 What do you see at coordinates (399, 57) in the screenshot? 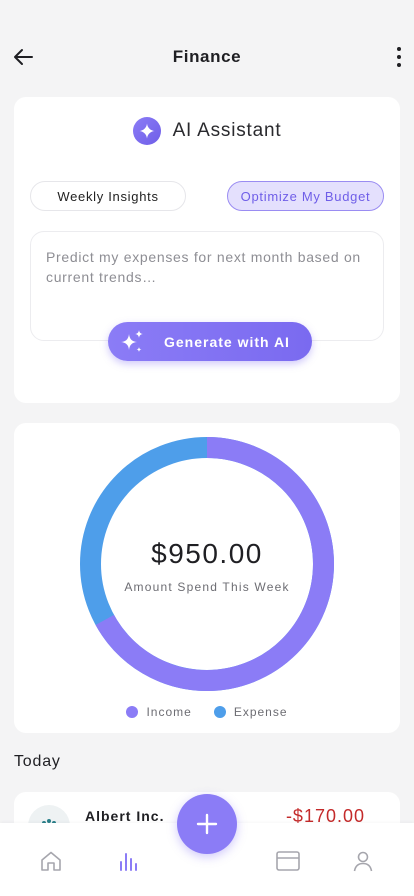
I see `more-options-button` at bounding box center [399, 57].